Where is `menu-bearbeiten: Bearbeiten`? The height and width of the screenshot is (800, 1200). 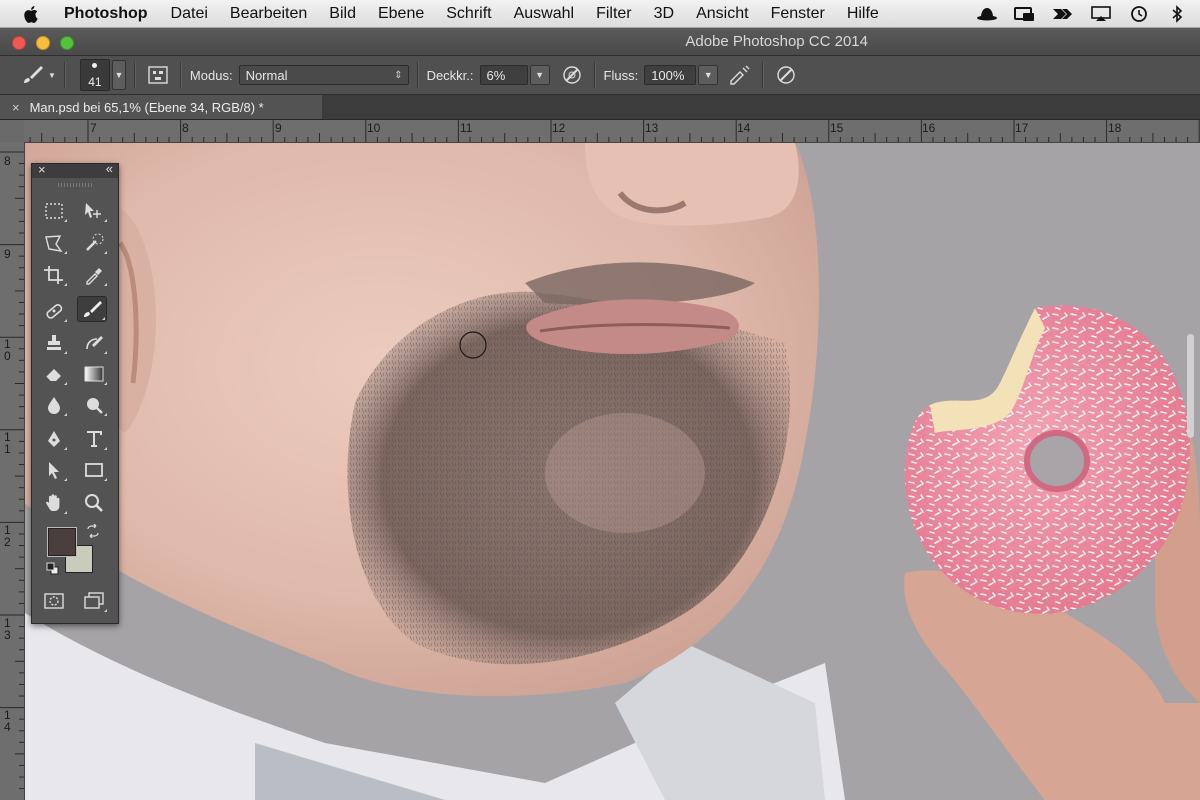 menu-bearbeiten: Bearbeiten is located at coordinates (268, 14).